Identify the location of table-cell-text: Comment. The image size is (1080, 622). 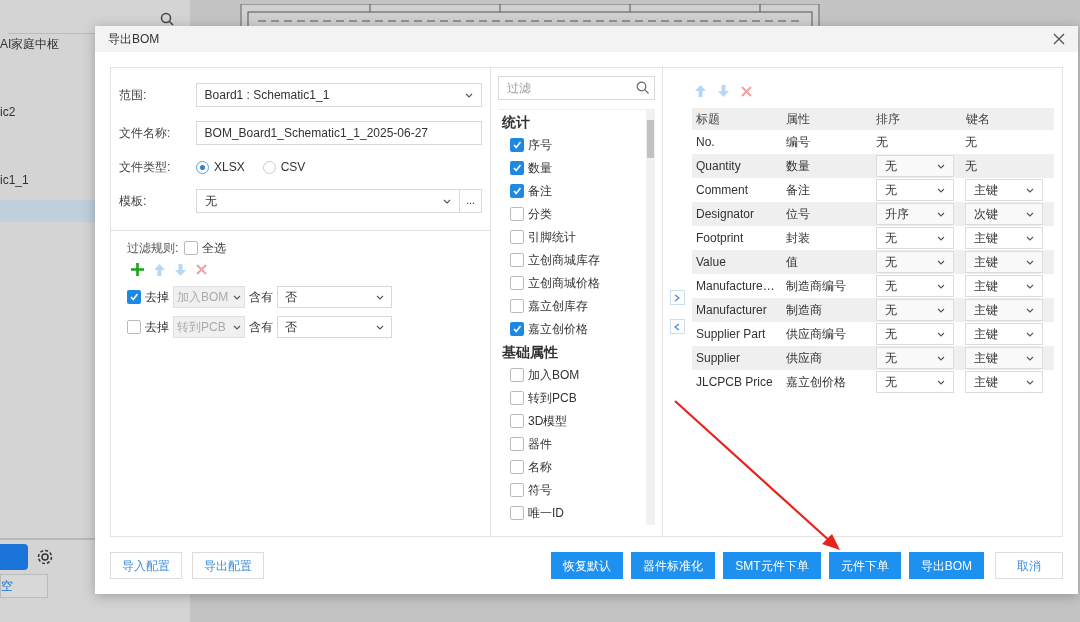
(722, 190).